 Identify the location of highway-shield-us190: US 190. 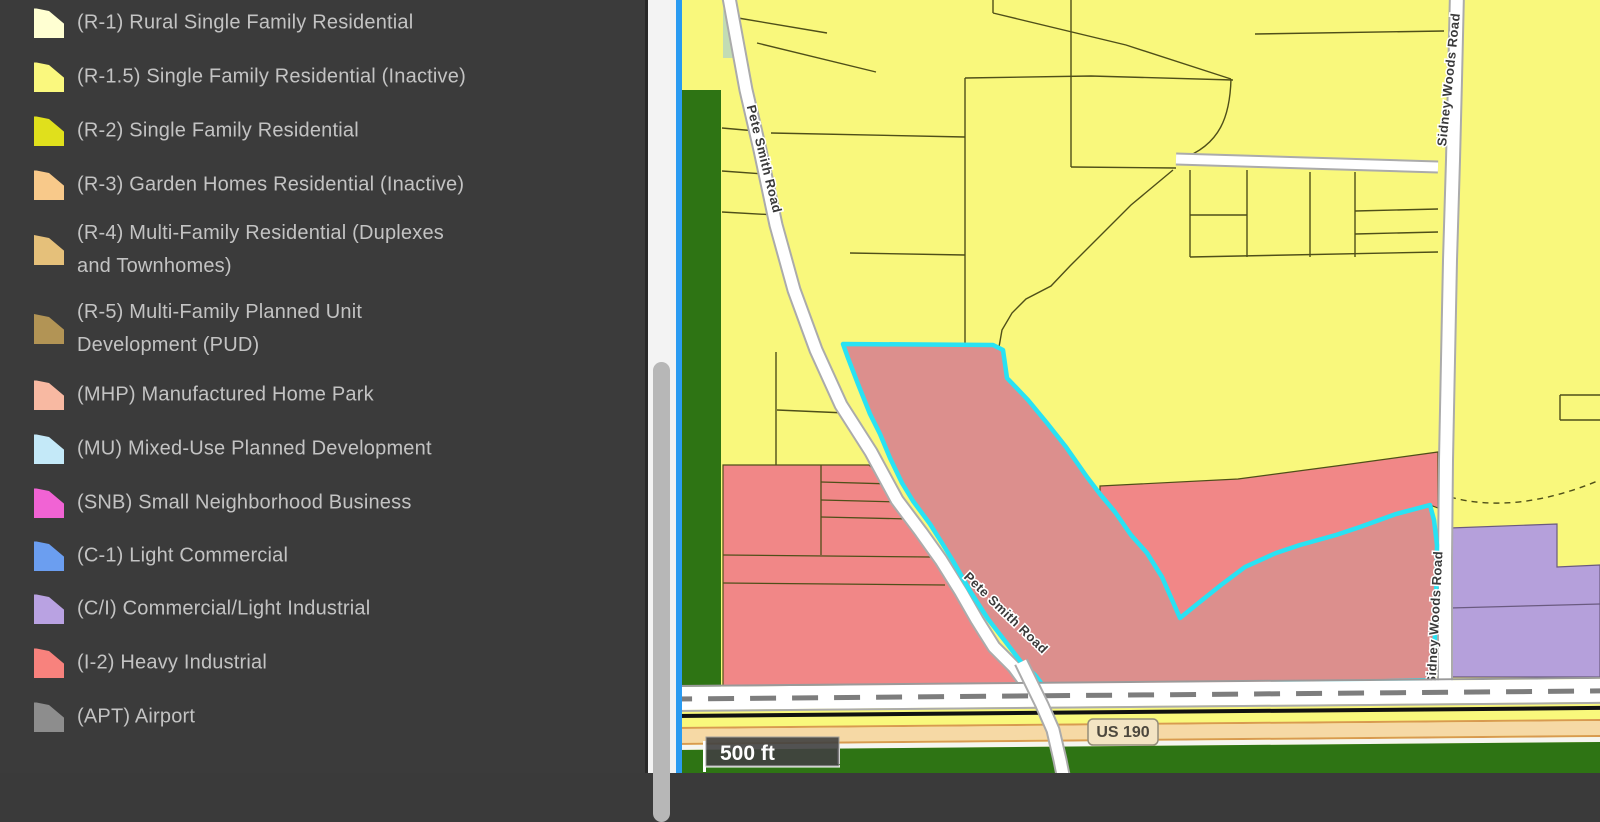
(1123, 732).